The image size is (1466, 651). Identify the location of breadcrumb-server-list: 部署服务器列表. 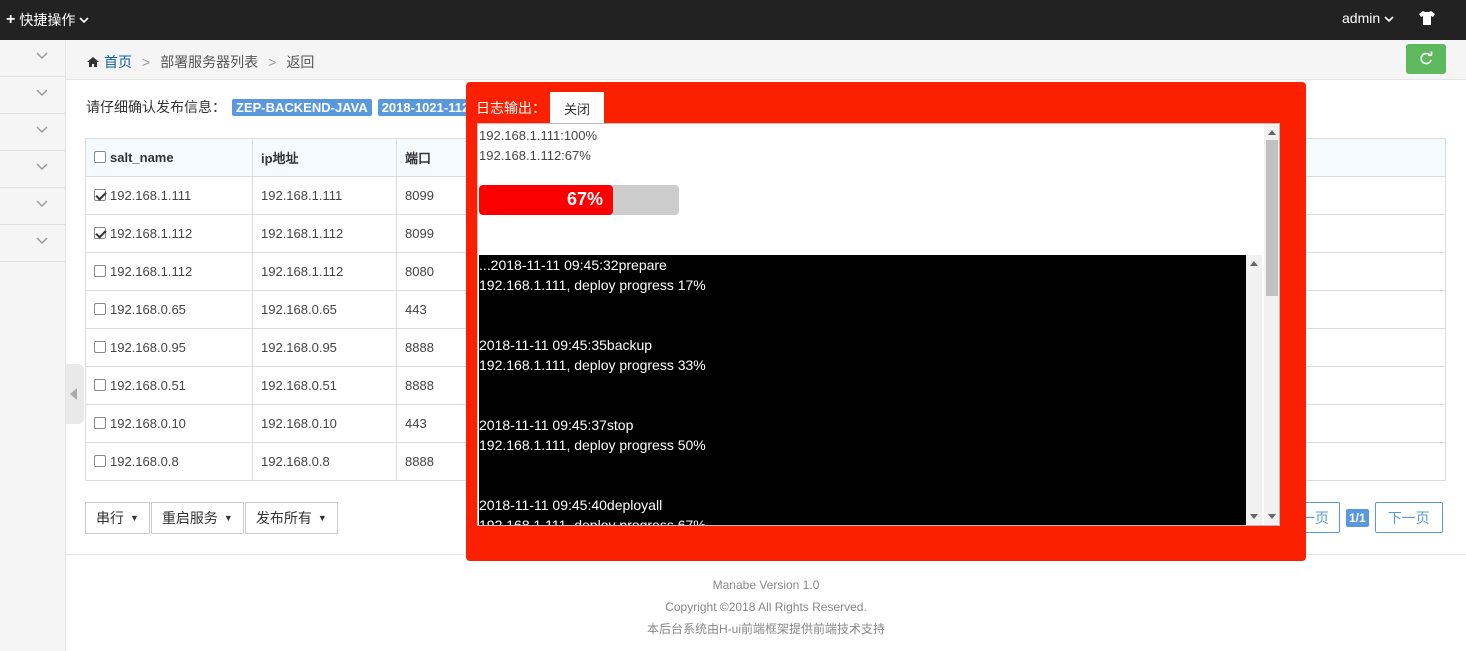
(209, 62).